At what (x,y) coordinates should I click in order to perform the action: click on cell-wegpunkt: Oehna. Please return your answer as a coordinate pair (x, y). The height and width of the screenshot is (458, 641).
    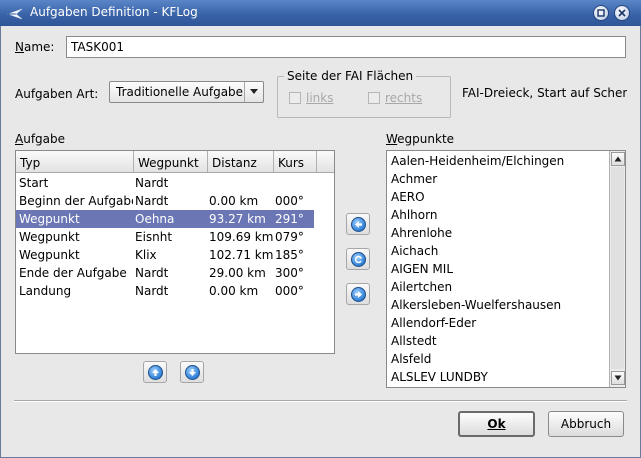
    Looking at the image, I should click on (155, 219).